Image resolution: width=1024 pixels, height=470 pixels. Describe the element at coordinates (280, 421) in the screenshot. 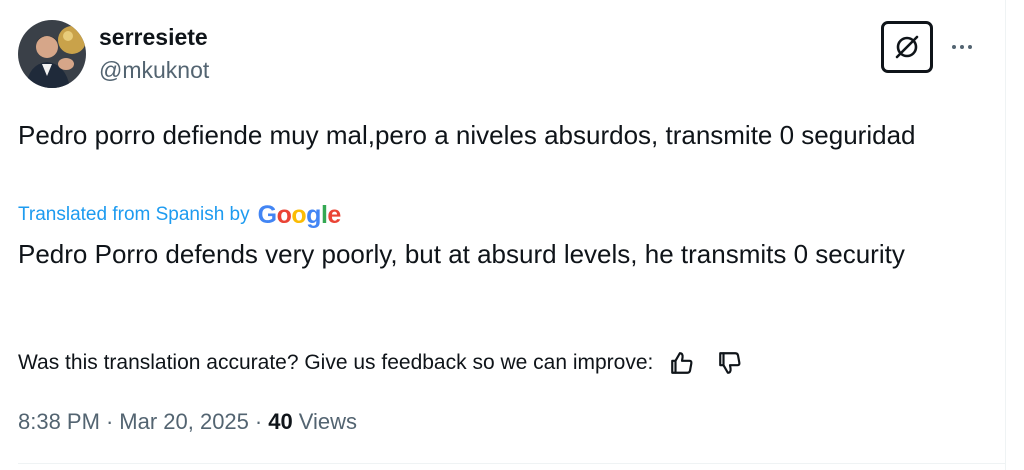

I see `views-count: 40` at that location.